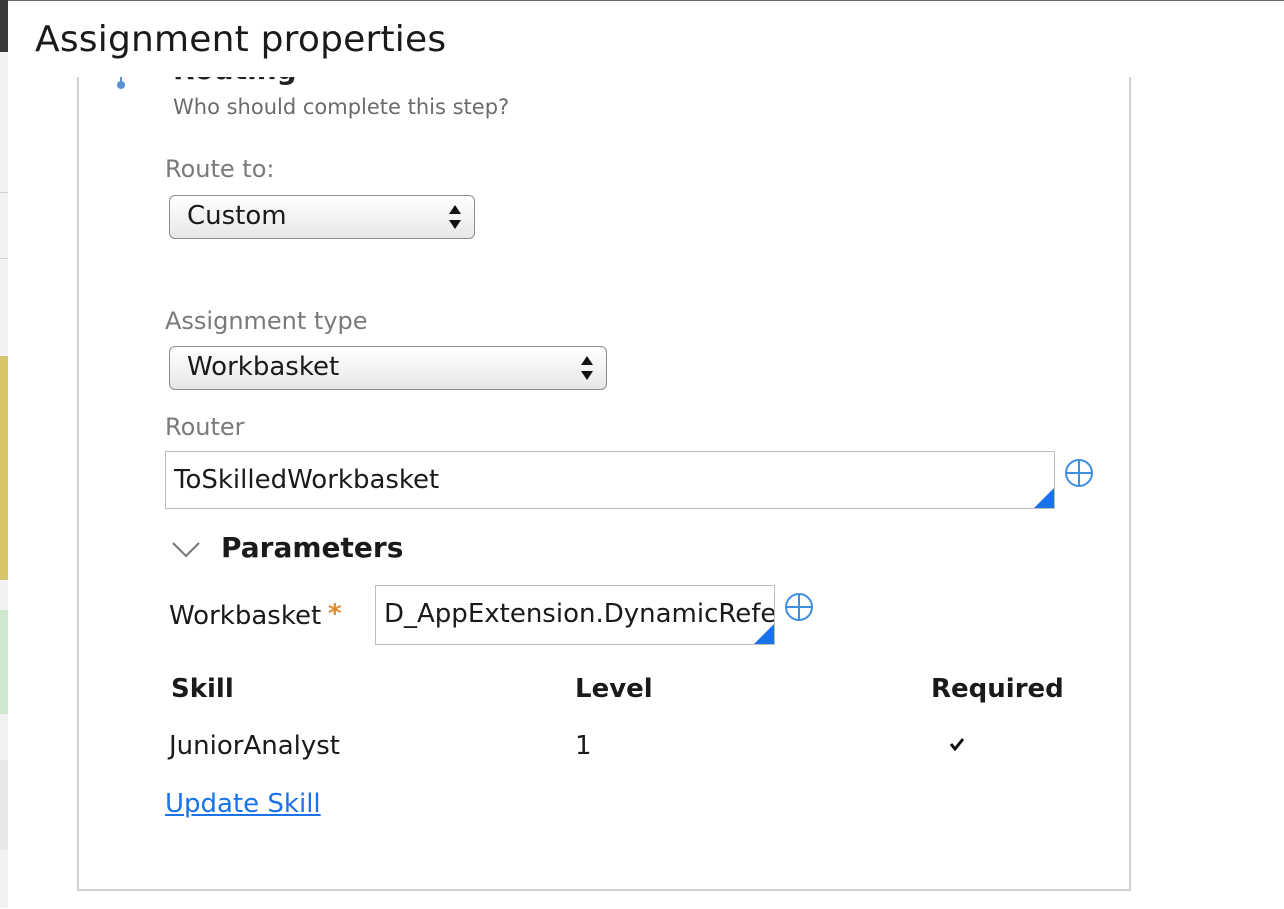 Image resolution: width=1284 pixels, height=909 pixels. I want to click on router-value: ToSkilledWorkbasket, so click(307, 480).